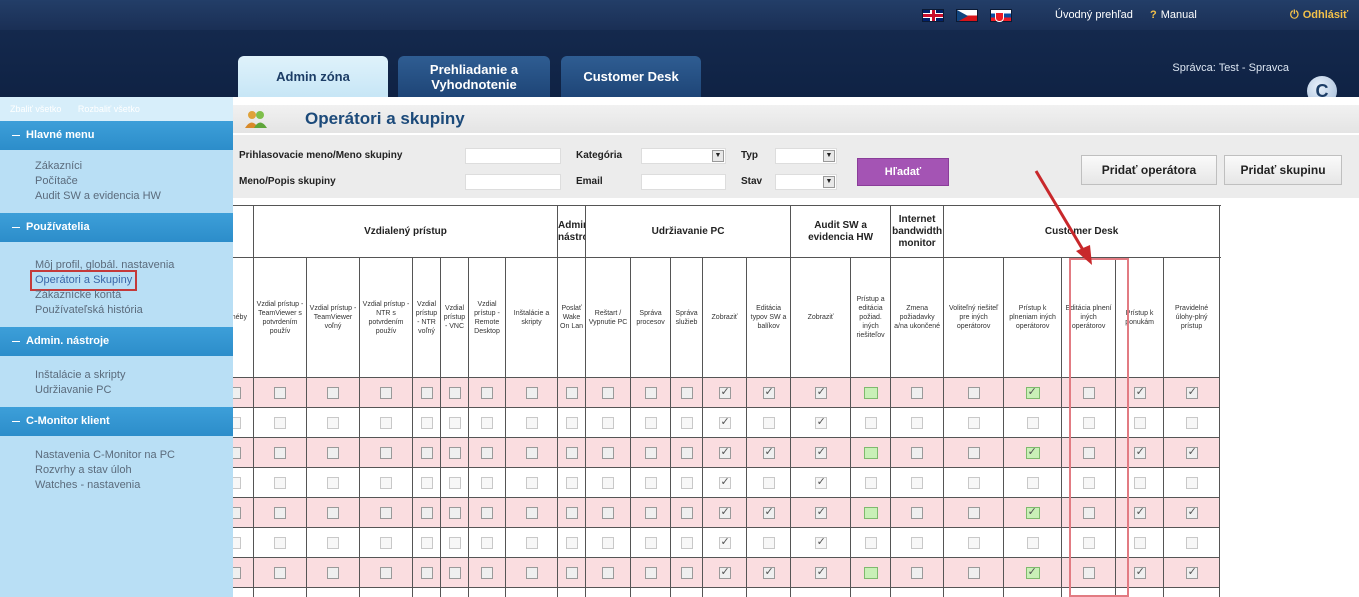 The height and width of the screenshot is (597, 1359). What do you see at coordinates (134, 181) in the screenshot?
I see `sidebar-item-computers: Počítače` at bounding box center [134, 181].